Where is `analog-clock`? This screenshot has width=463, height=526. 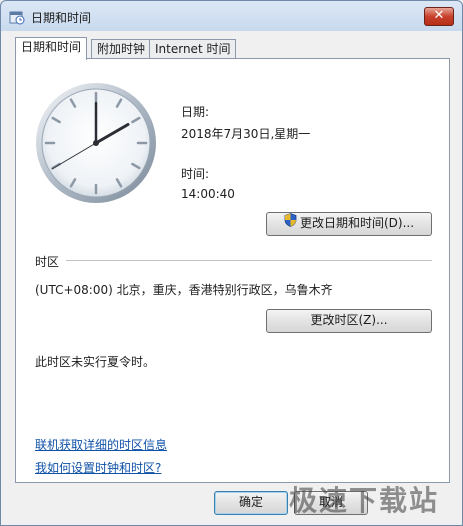
analog-clock is located at coordinates (96, 143).